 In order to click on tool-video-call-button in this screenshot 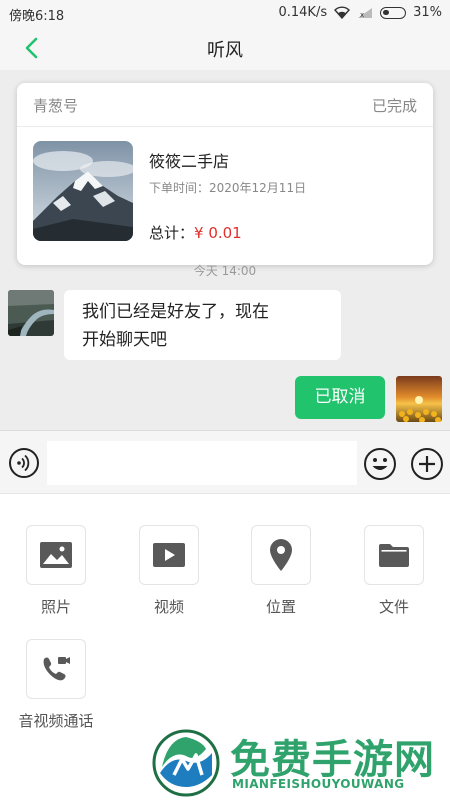, I will do `click(56, 669)`.